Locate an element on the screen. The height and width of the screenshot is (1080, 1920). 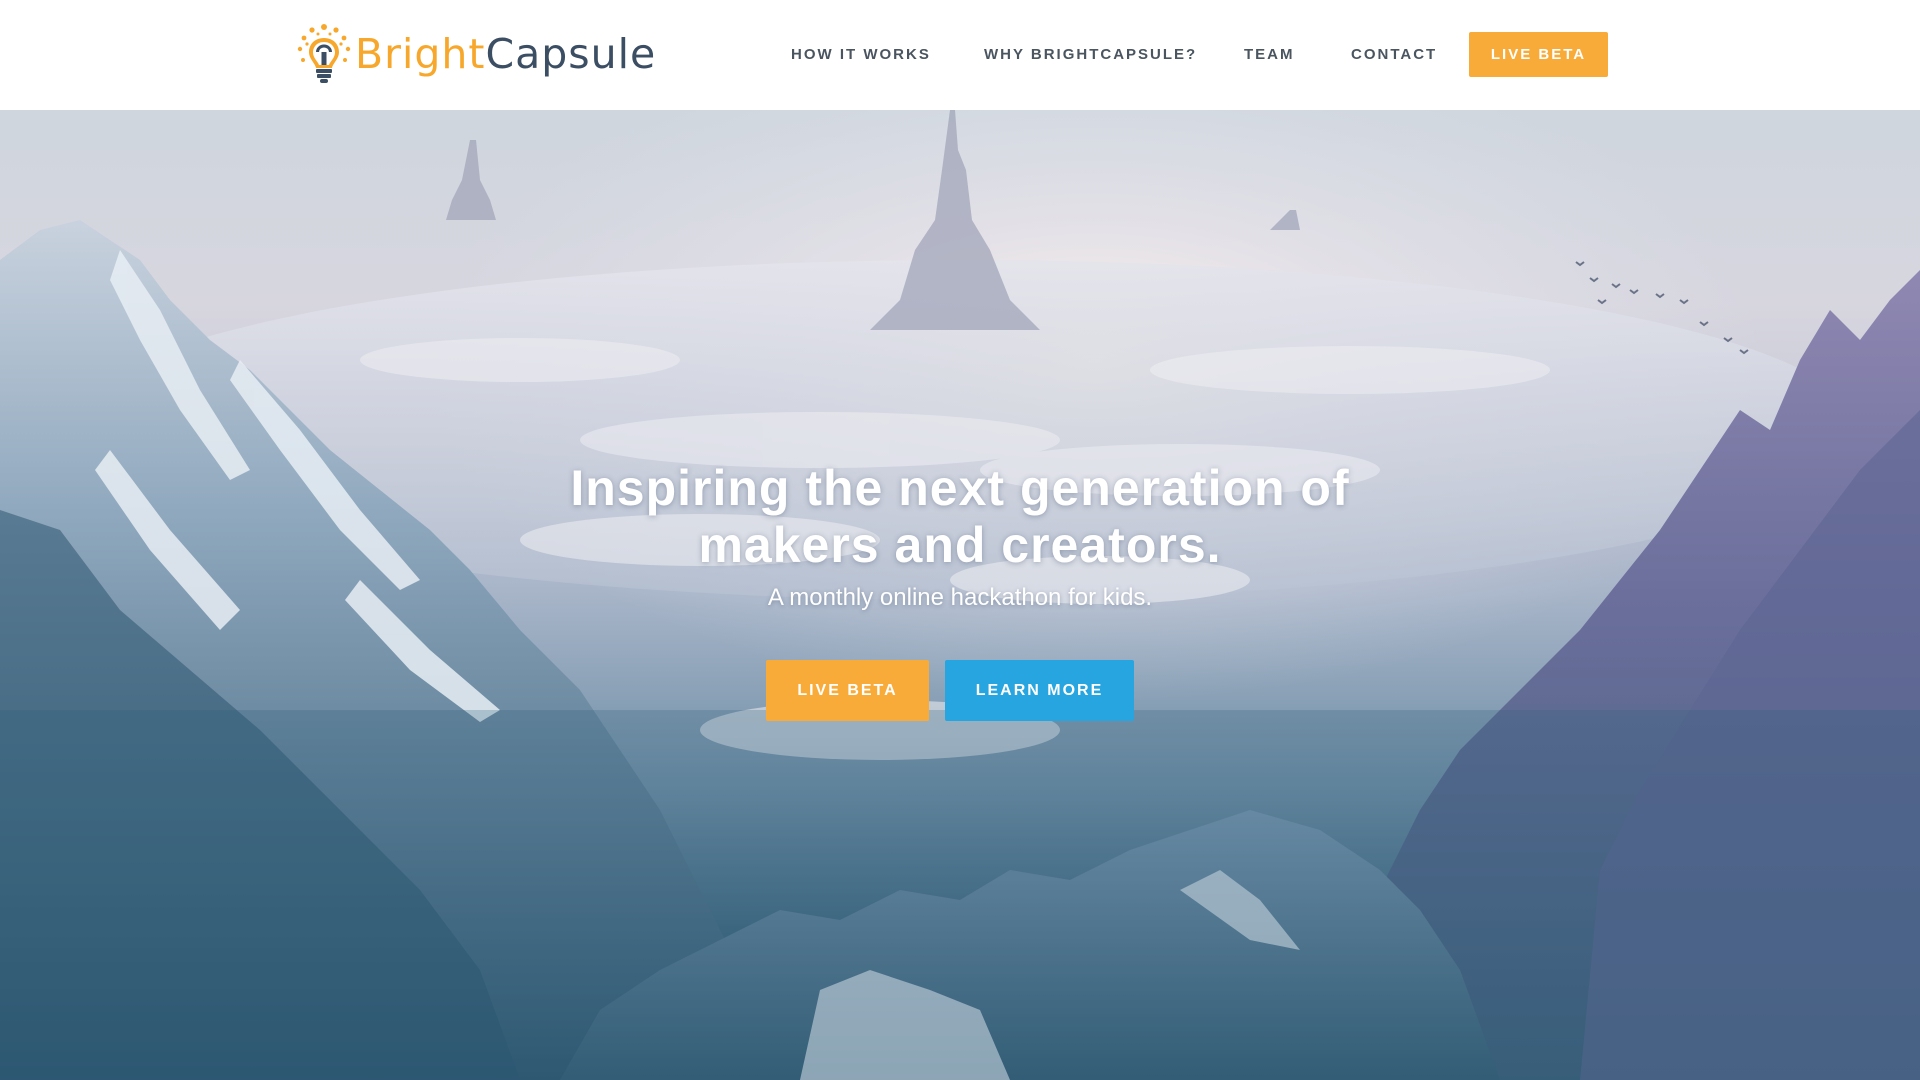
hero-title-line2: makers and creators. is located at coordinates (960, 545).